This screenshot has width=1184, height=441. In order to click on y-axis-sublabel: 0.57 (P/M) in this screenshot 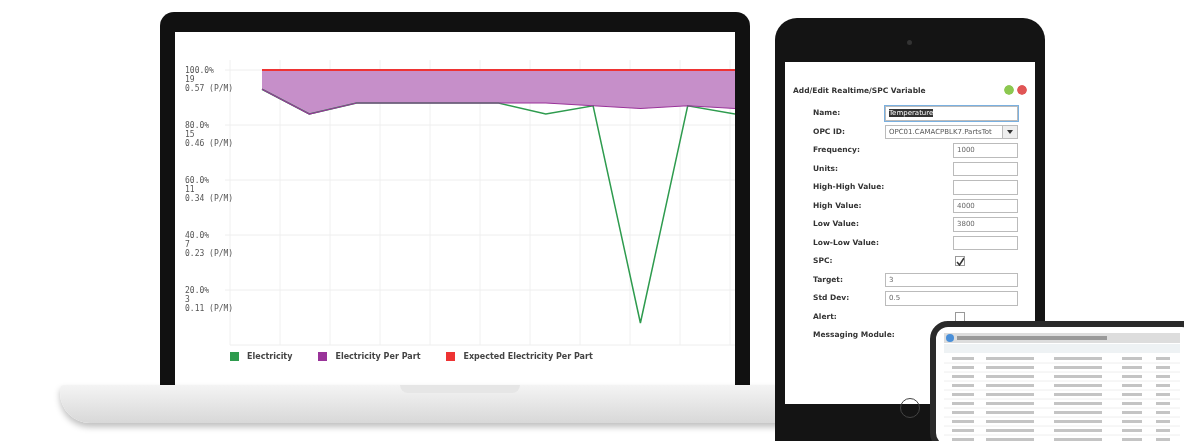, I will do `click(209, 88)`.